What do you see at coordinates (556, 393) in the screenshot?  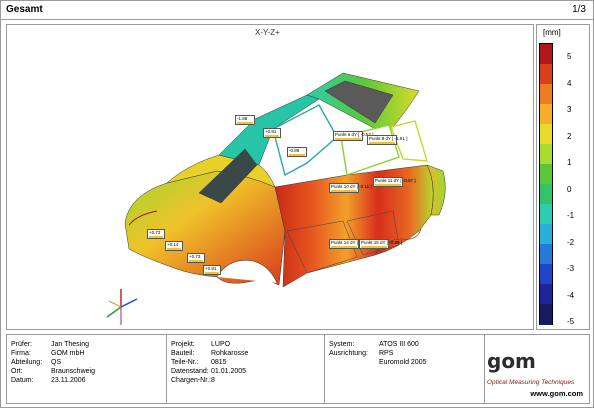 I see `logo-url: www.gom.com` at bounding box center [556, 393].